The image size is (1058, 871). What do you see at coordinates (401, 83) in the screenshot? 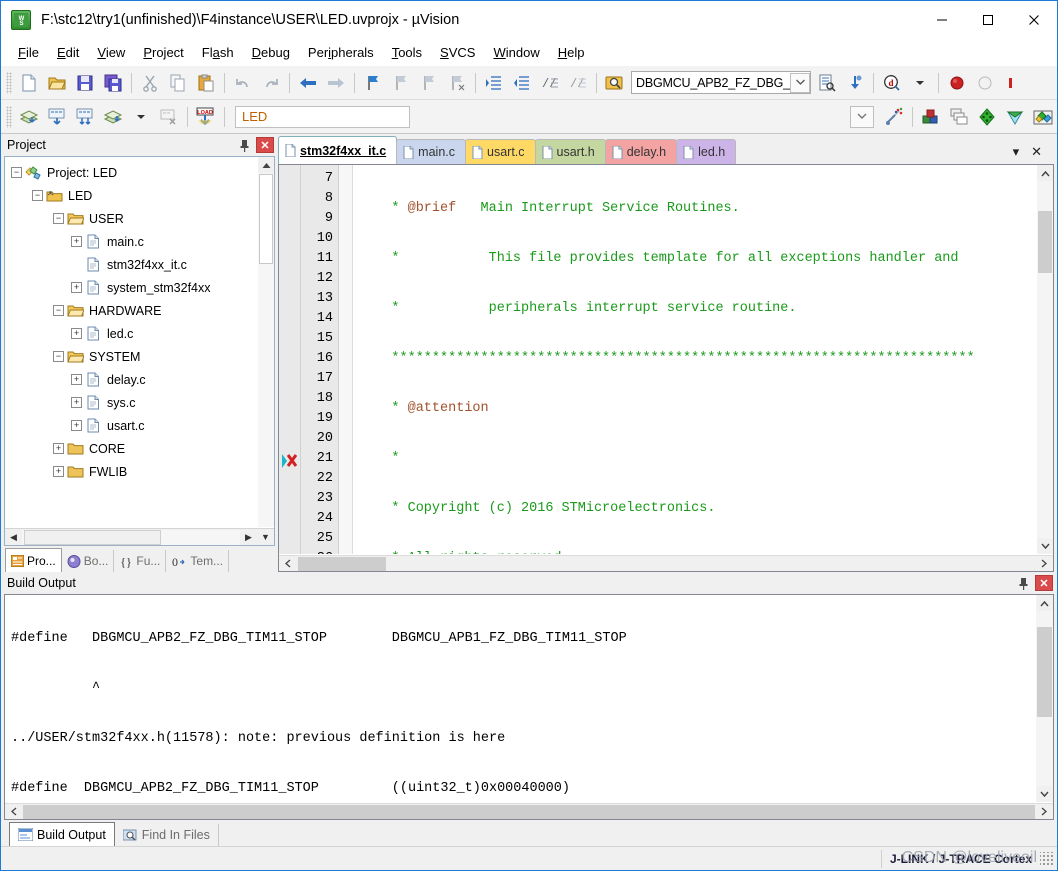
I see `bookmark-prev-icon` at bounding box center [401, 83].